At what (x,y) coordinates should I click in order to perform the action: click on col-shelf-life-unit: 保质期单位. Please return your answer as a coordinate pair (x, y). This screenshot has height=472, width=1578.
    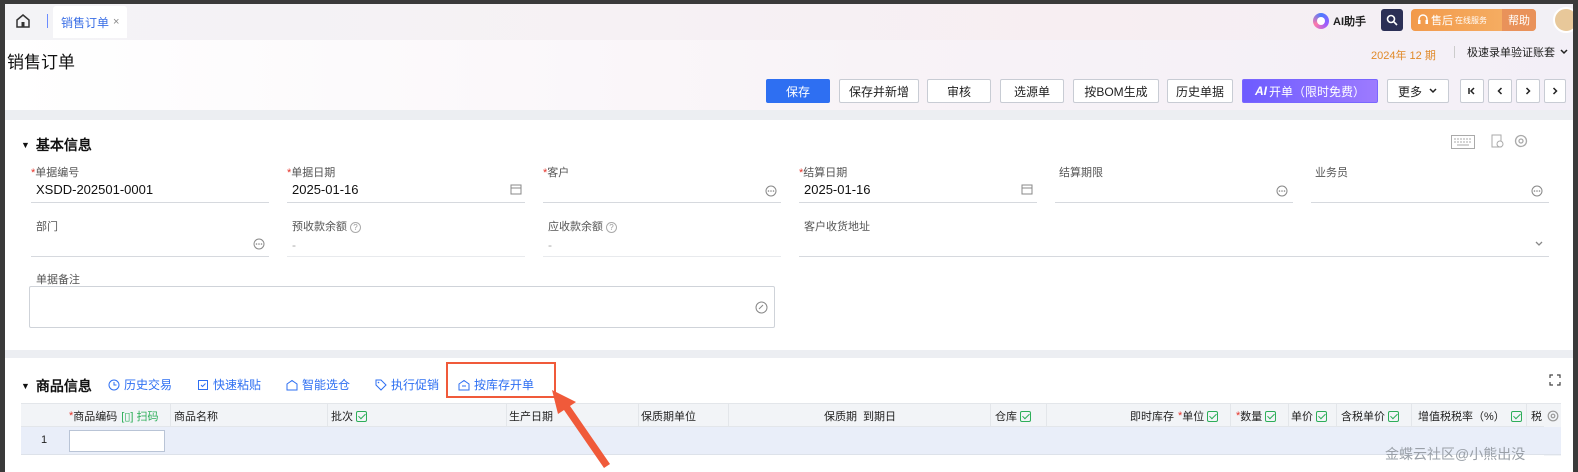
    Looking at the image, I should click on (668, 417).